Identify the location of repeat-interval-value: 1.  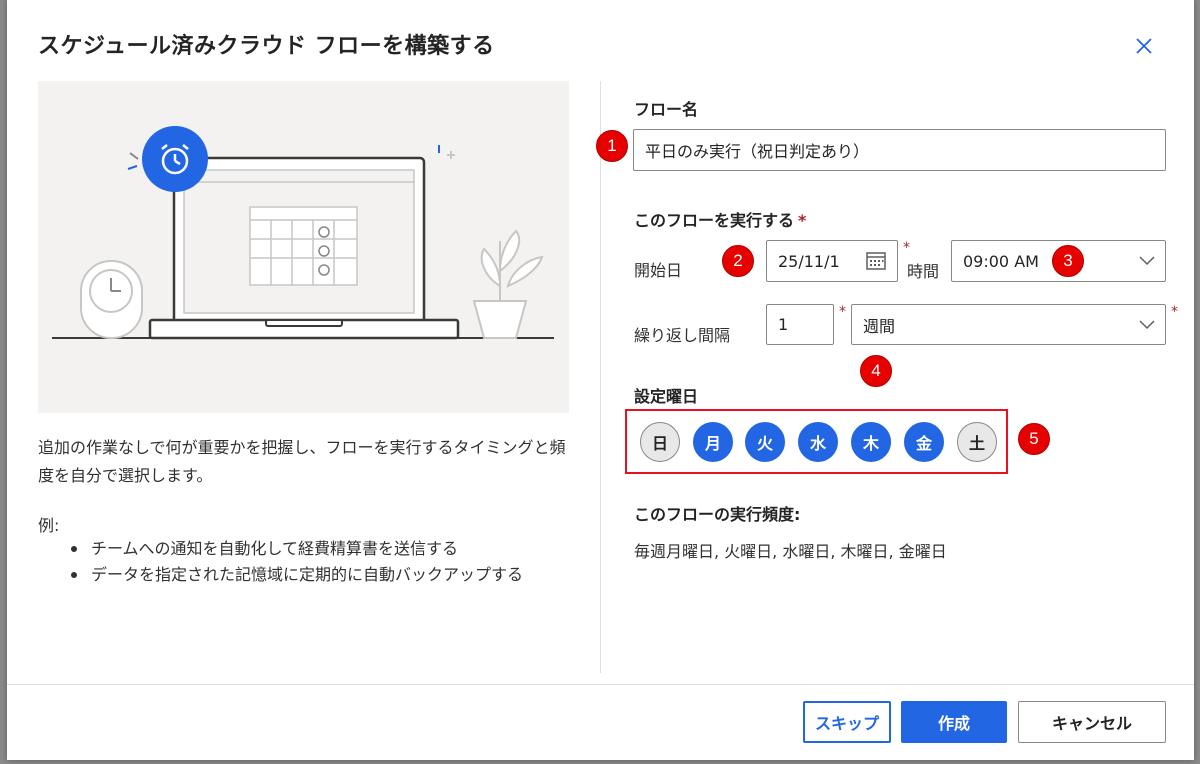
(783, 324).